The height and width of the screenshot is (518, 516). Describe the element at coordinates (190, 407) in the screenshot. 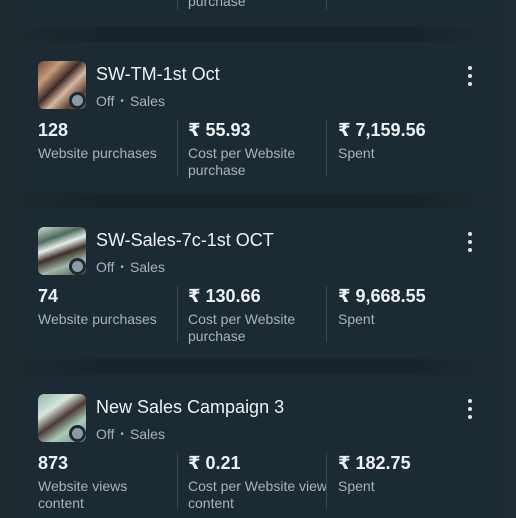

I see `campaign-name: New Sales Campaign 3` at that location.